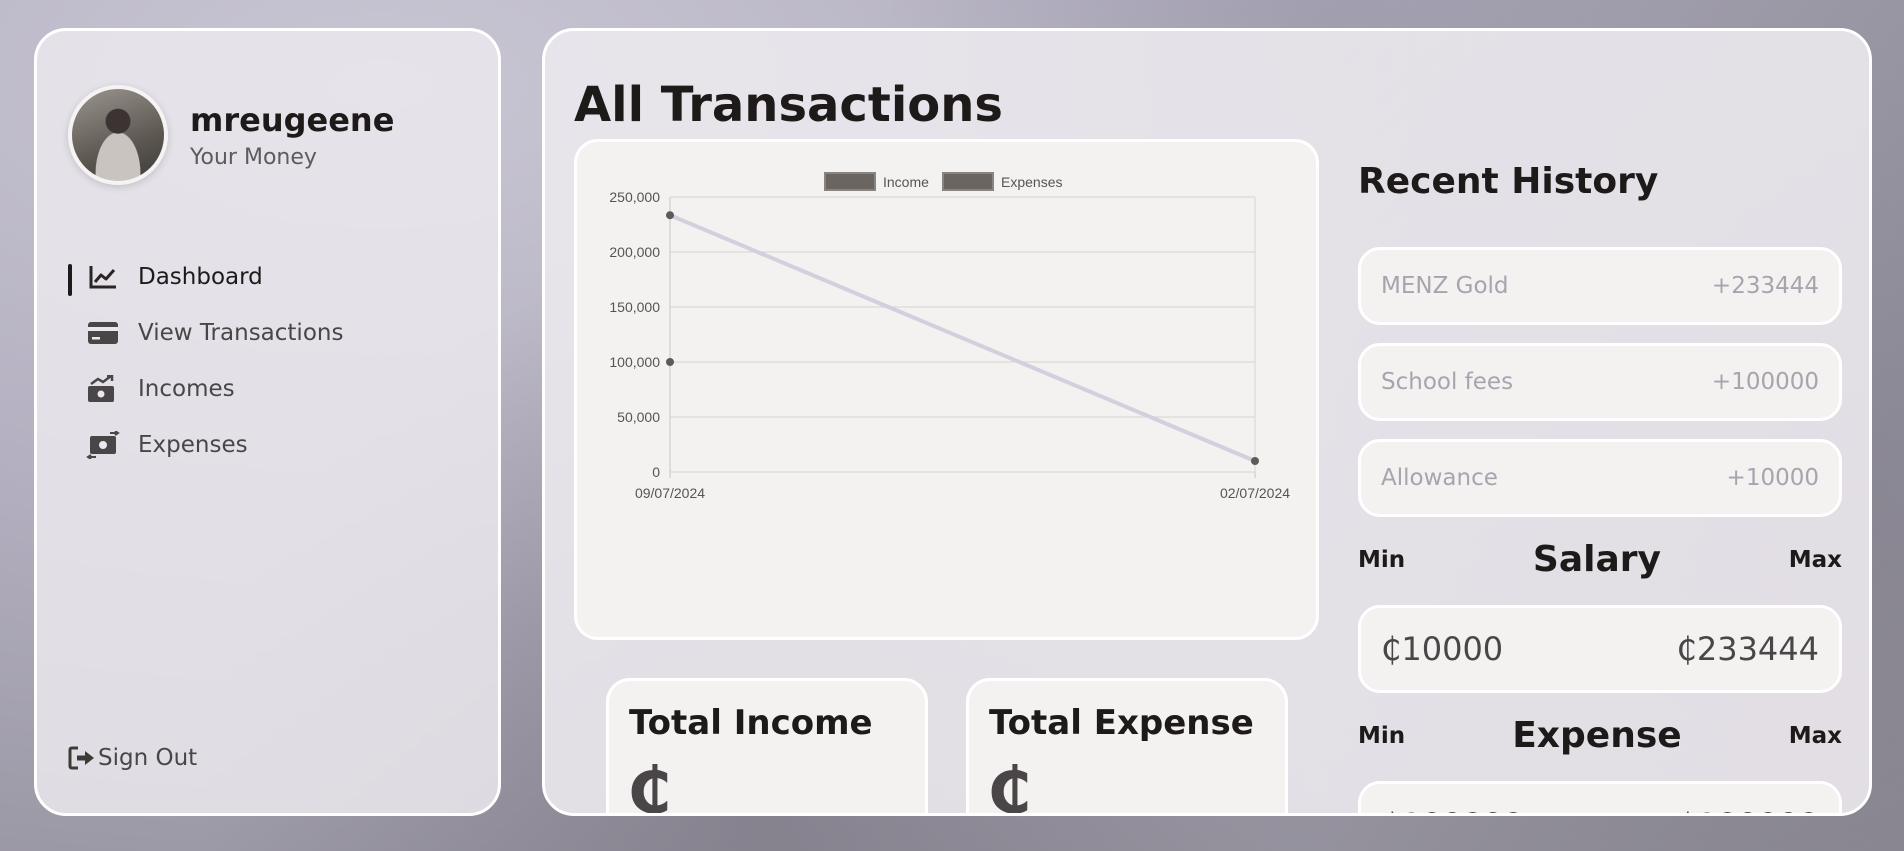 The image size is (1904, 851). What do you see at coordinates (1439, 478) in the screenshot?
I see `history-item-name: Allowance` at bounding box center [1439, 478].